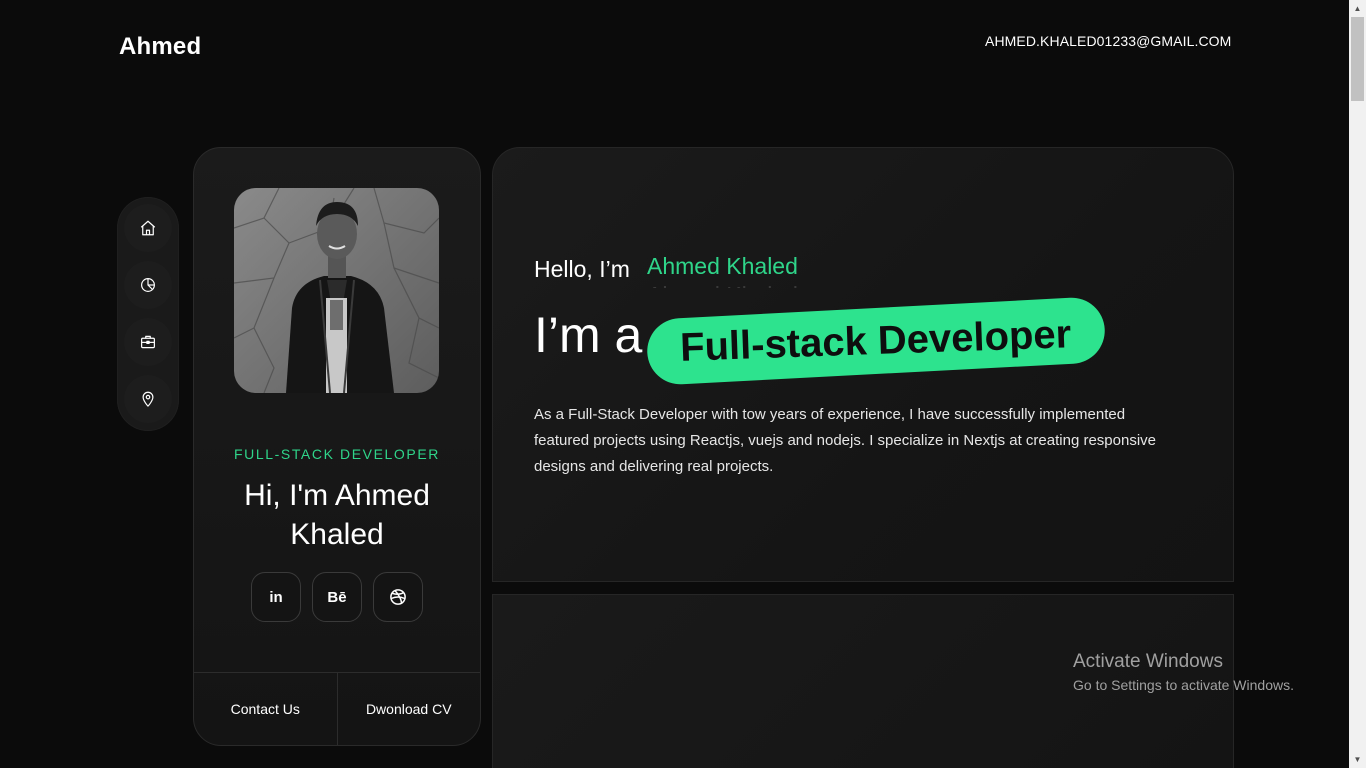 The width and height of the screenshot is (1366, 768). I want to click on hero-im-a: I’m a, so click(588, 335).